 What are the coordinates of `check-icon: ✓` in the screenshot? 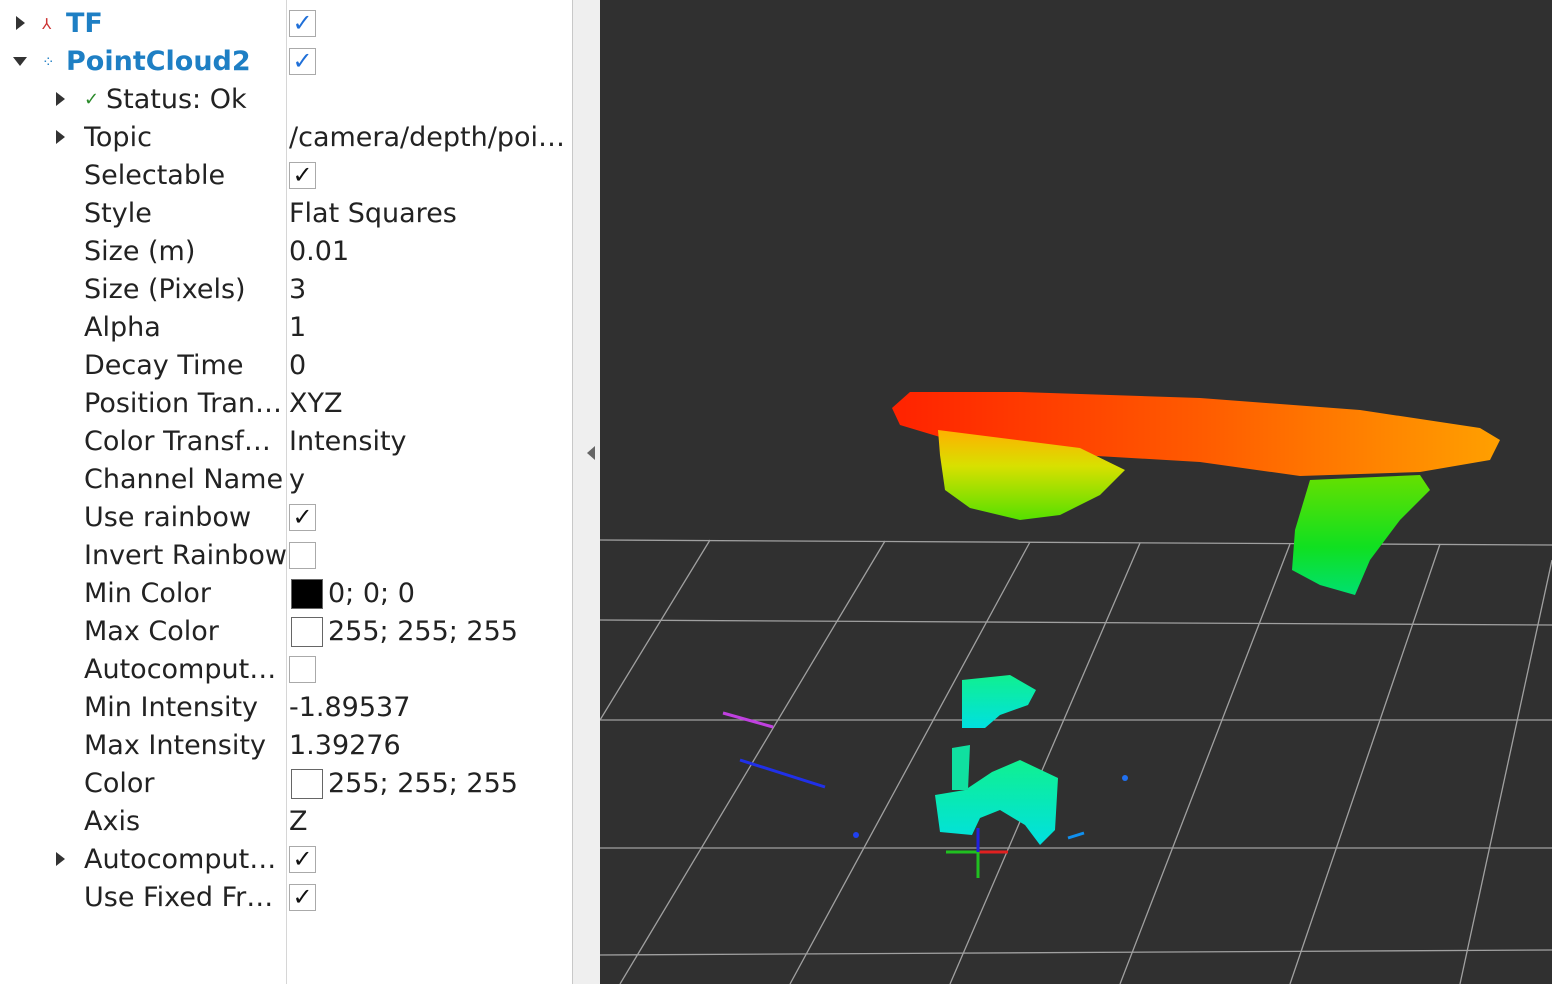 It's located at (92, 99).